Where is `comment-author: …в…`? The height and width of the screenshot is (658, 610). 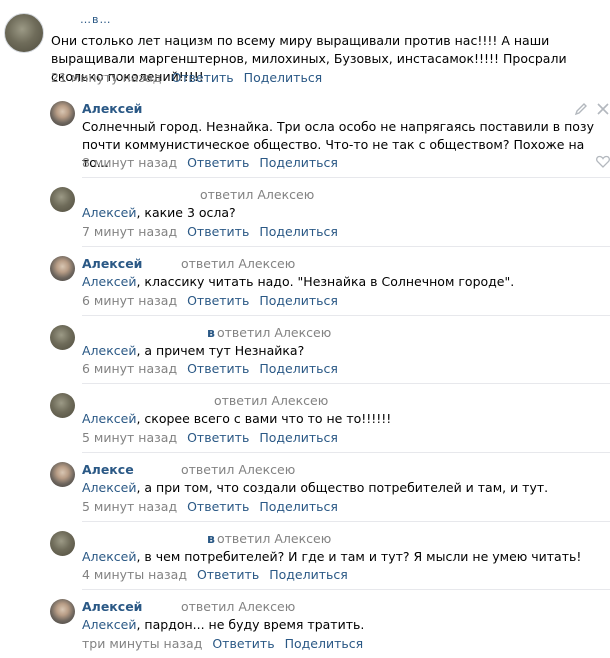 comment-author: …в… is located at coordinates (95, 19).